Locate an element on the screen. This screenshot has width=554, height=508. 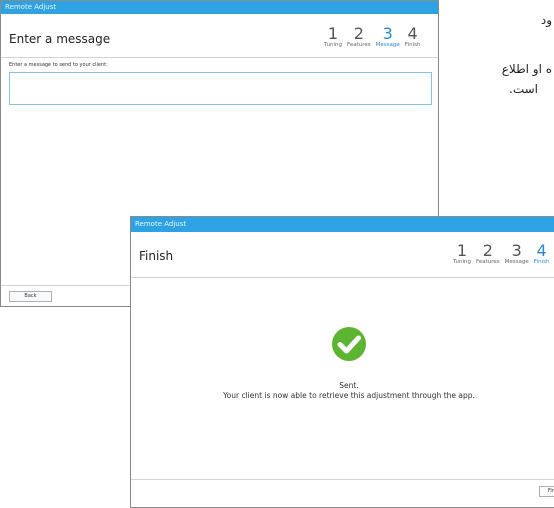
check-circle-icon is located at coordinates (349, 344).